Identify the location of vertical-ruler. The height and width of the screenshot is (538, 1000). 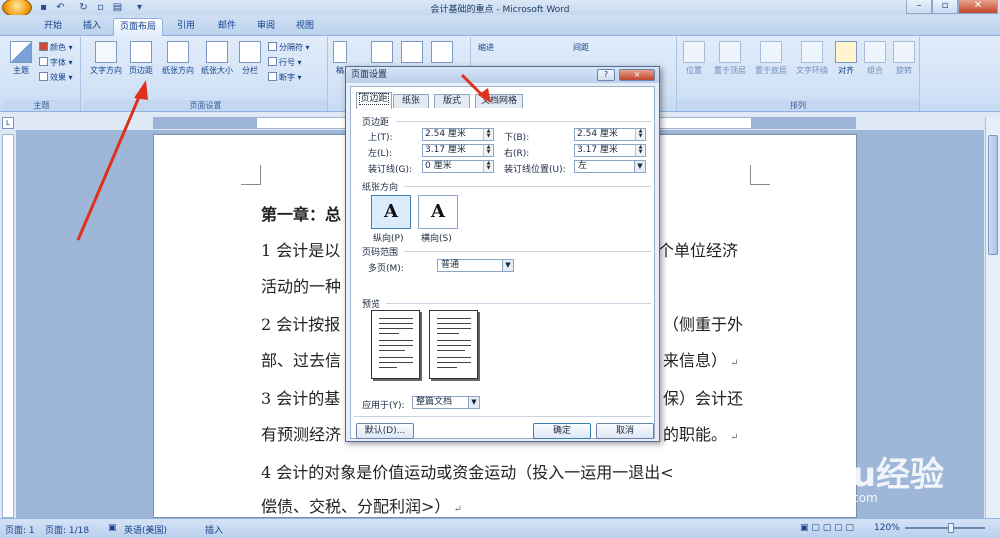
(8, 326).